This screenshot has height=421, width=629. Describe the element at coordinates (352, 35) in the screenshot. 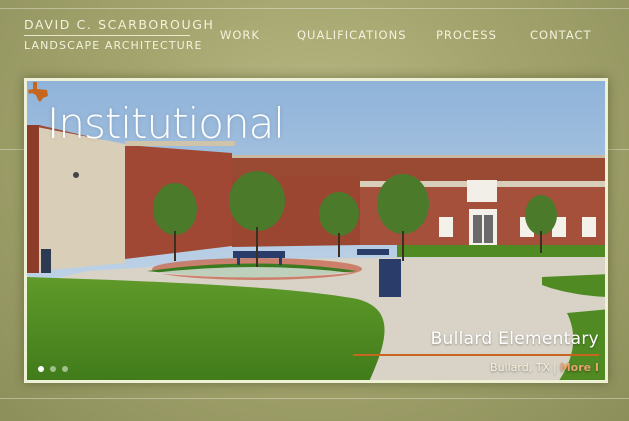

I see `nav-qualifications: QUALIFICATIONS` at that location.